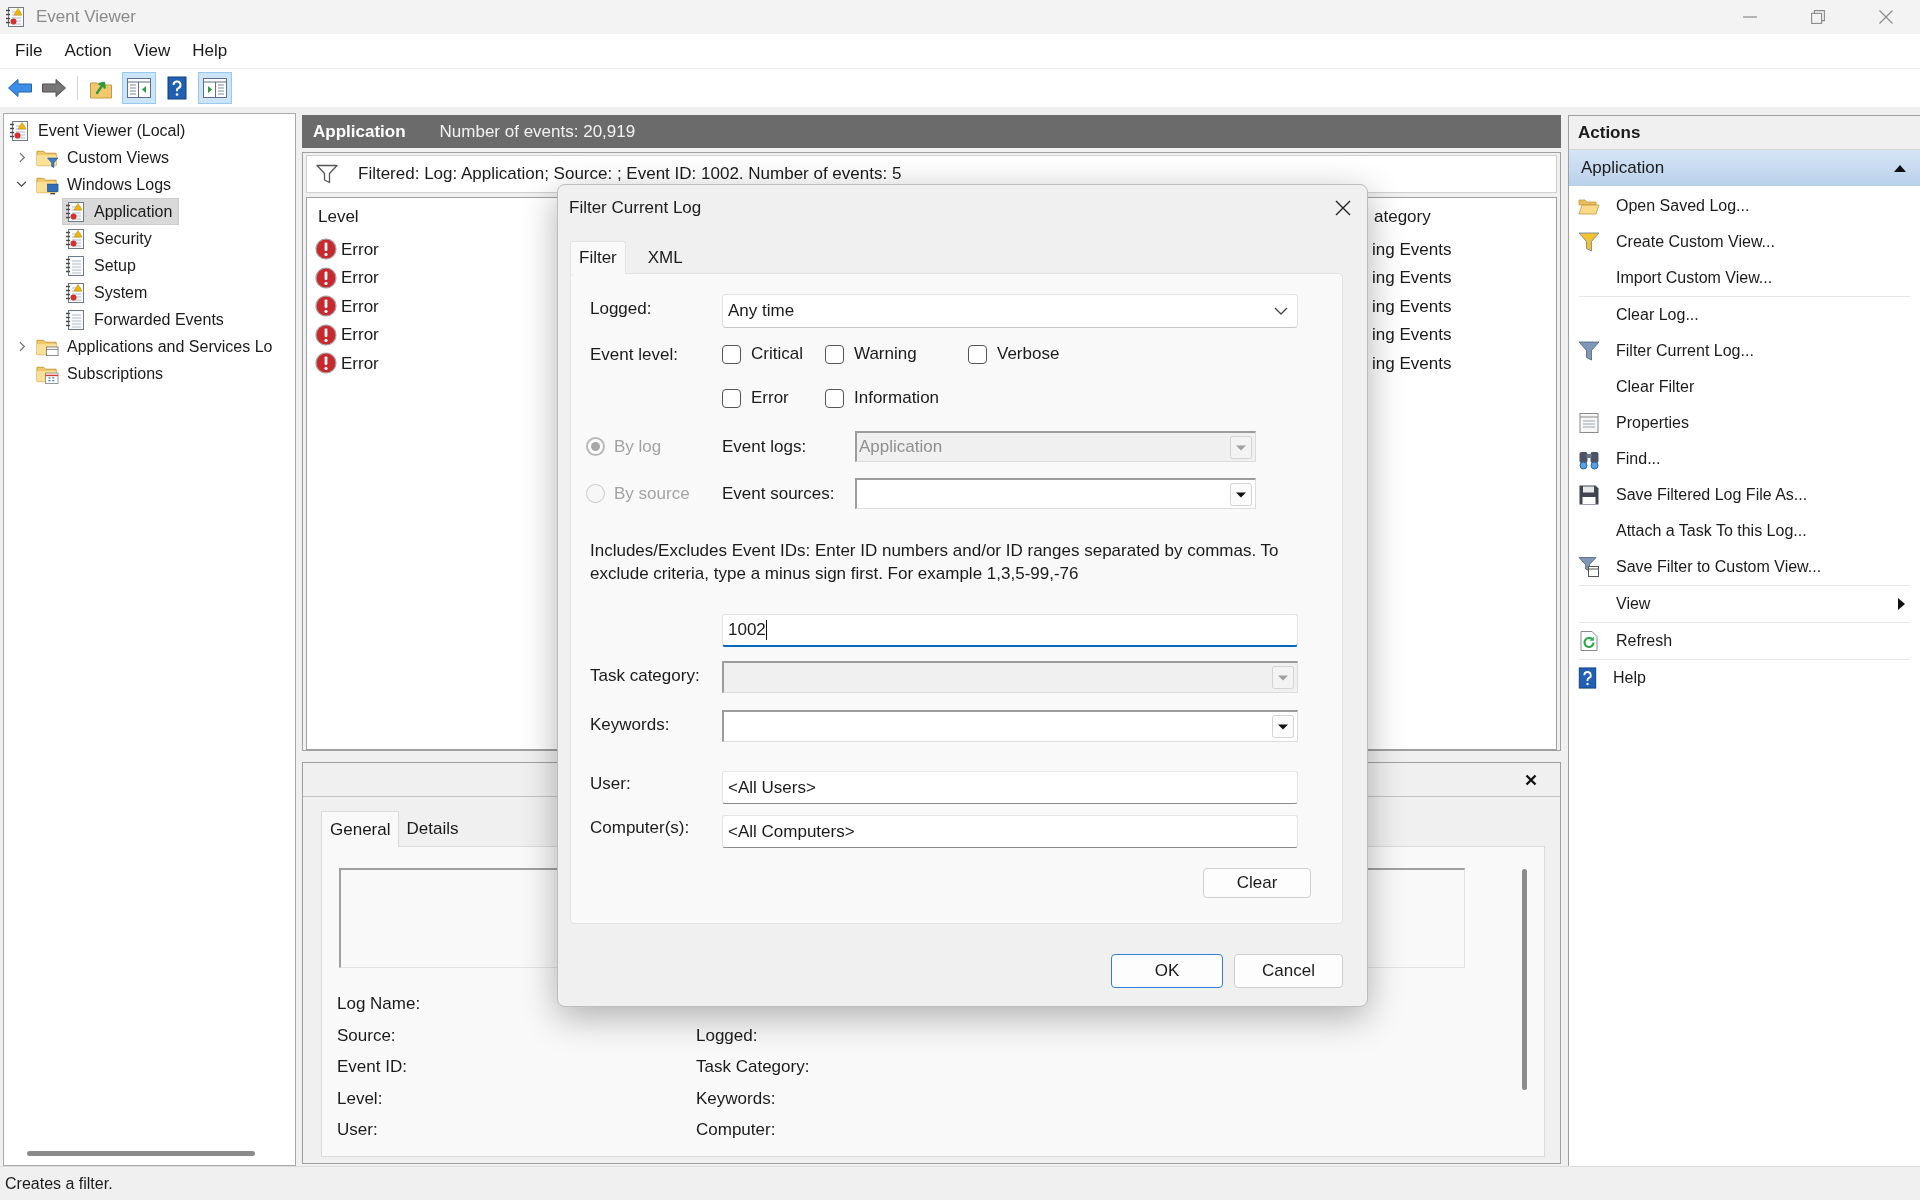 This screenshot has width=1920, height=1200. I want to click on dropdown: Any time, so click(1010, 311).